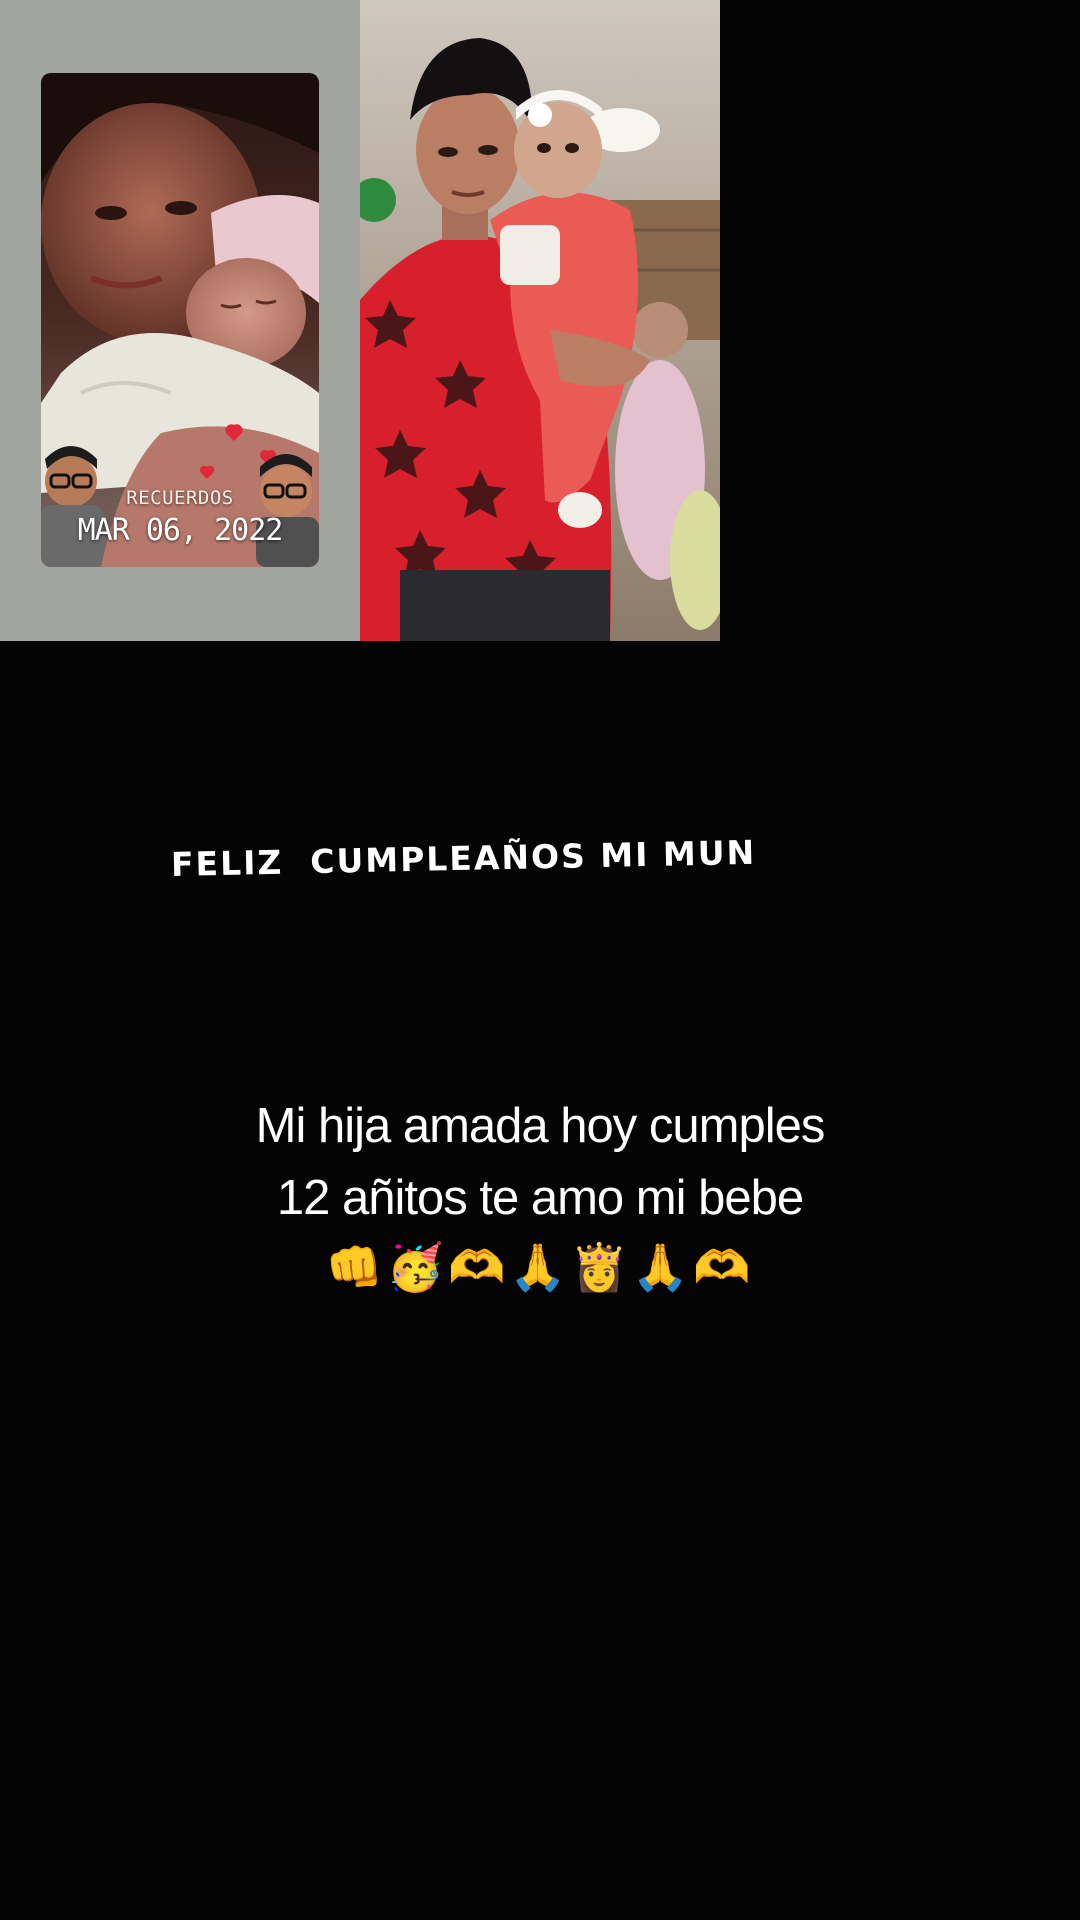 The height and width of the screenshot is (1920, 1080). I want to click on memory-date: MAR 06, 2022, so click(180, 530).